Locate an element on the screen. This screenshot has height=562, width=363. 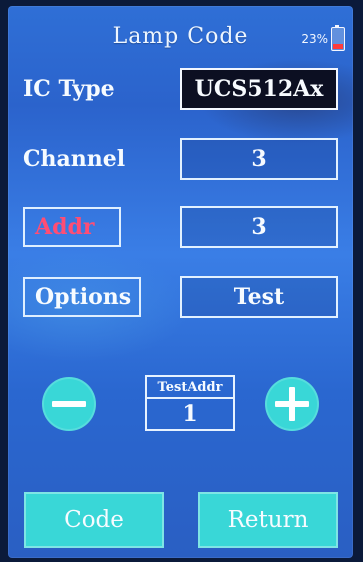
options-label: Options is located at coordinates (82, 297).